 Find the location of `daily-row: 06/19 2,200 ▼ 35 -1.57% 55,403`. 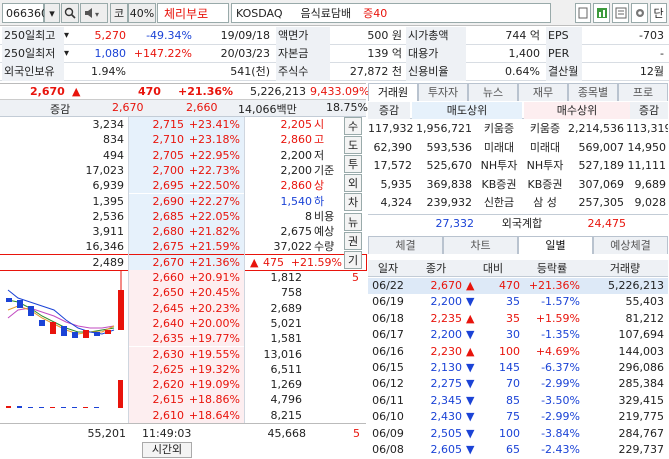

daily-row: 06/19 2,200 ▼ 35 -1.57% 55,403 is located at coordinates (518, 302).